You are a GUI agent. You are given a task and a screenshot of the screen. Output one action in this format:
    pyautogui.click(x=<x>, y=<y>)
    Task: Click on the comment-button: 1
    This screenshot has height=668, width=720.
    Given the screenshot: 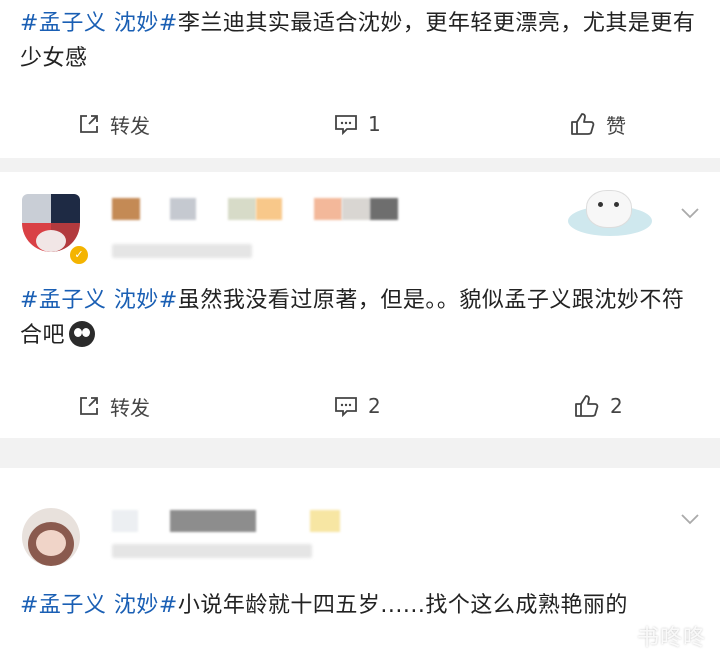 What is the action you would take?
    pyautogui.click(x=357, y=124)
    